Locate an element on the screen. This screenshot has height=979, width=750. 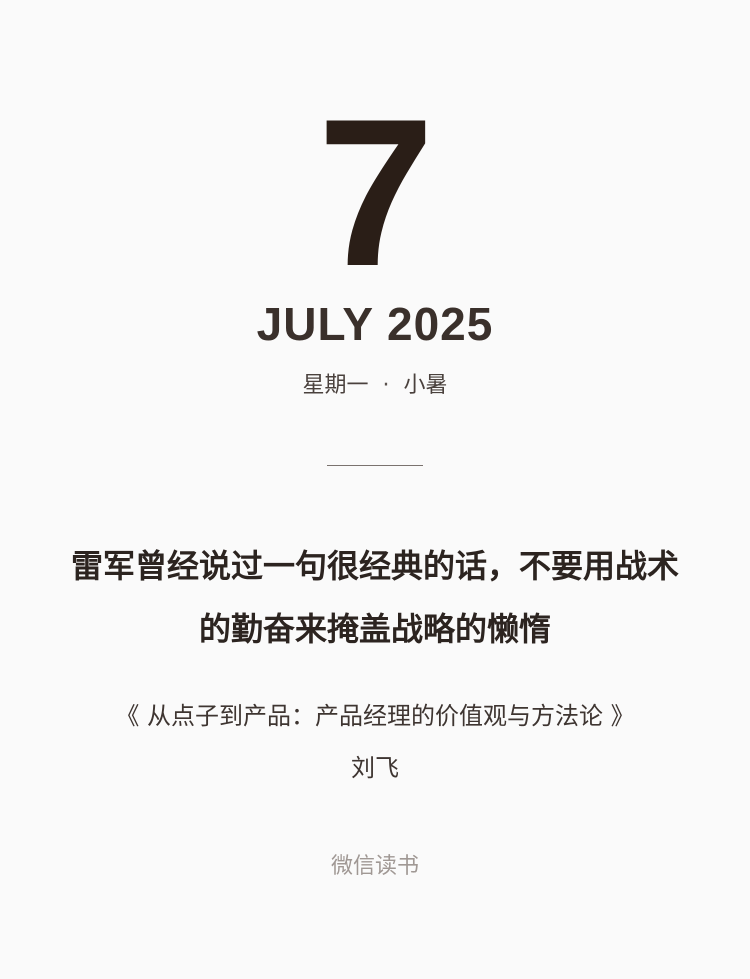
divider is located at coordinates (375, 465).